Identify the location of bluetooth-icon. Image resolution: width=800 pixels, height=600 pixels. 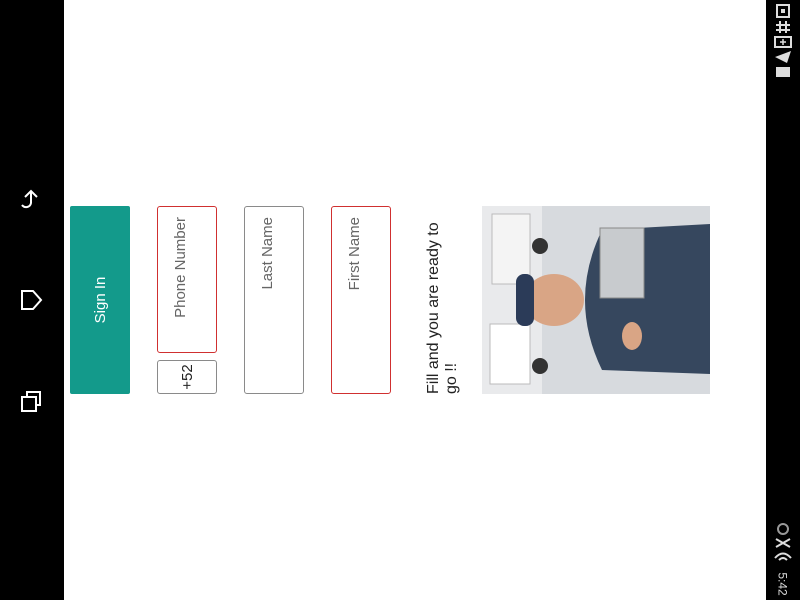
(783, 529).